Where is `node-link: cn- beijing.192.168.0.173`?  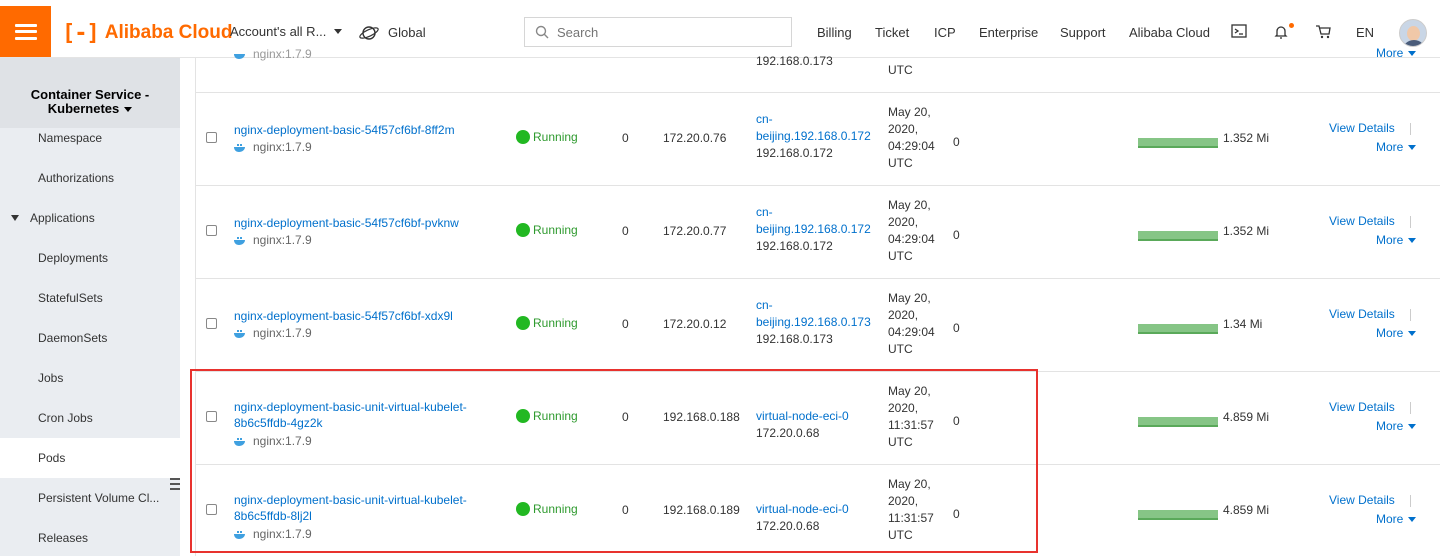 node-link: cn- beijing.192.168.0.173 is located at coordinates (813, 314).